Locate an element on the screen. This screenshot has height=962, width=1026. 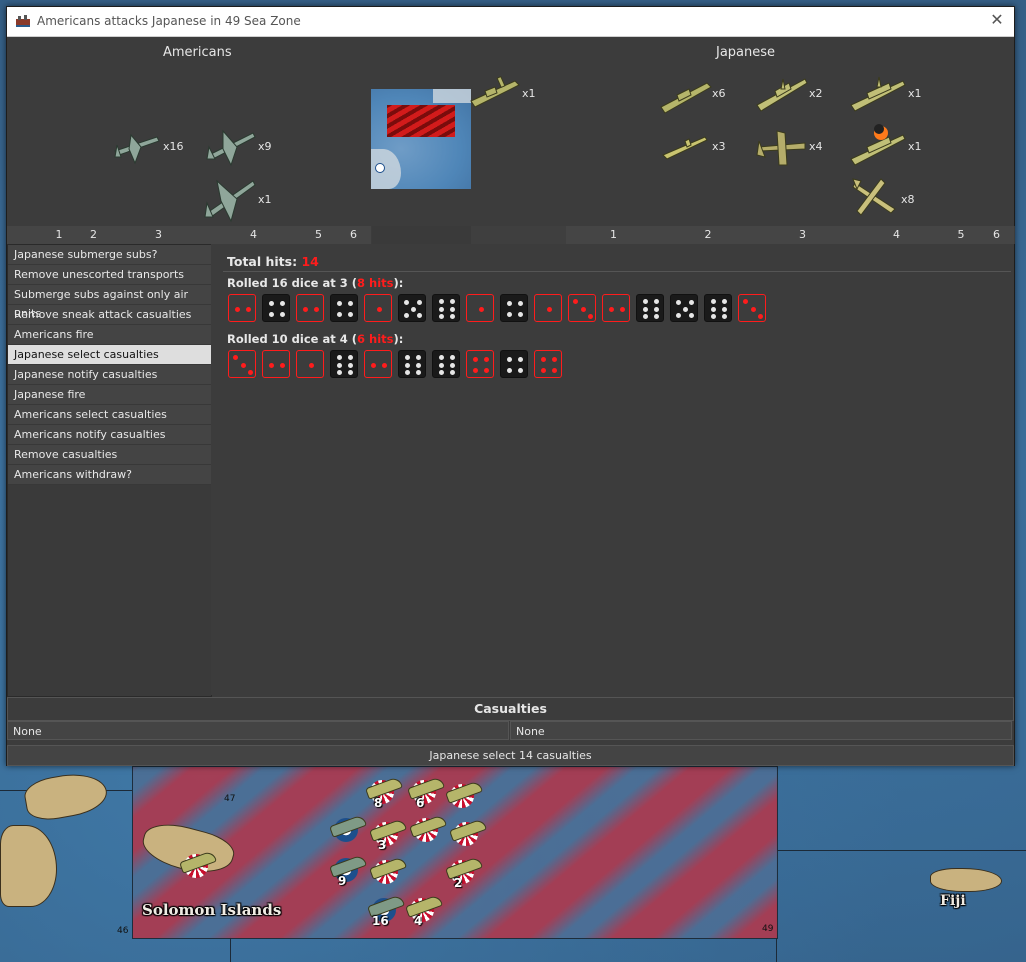
step-item: Submerge subs against only air units is located at coordinates (109, 302).